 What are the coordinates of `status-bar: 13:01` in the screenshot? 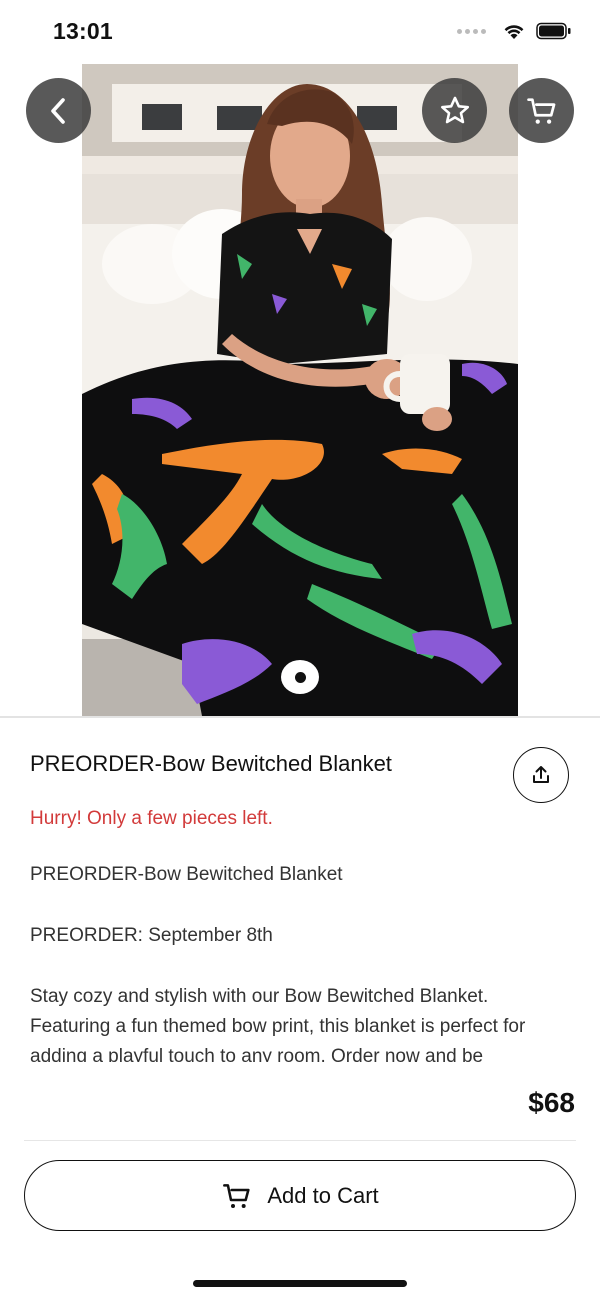 It's located at (300, 32).